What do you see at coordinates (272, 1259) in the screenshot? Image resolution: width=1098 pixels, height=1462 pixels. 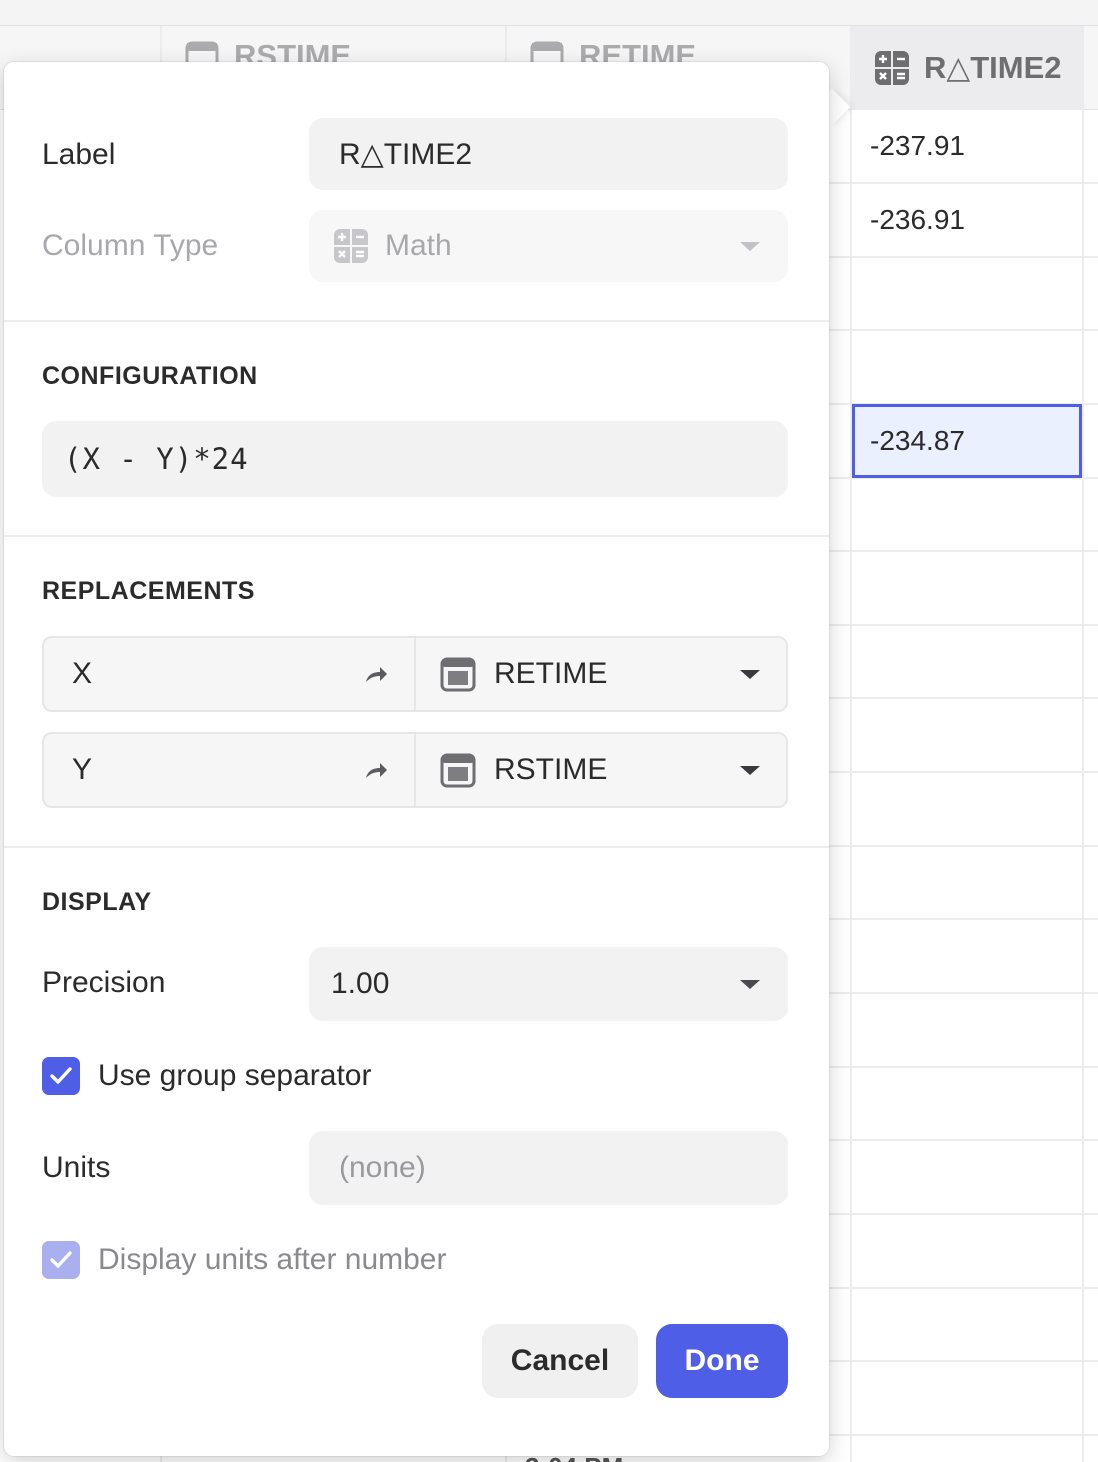 I see `units-after-number-label: Display units after number` at bounding box center [272, 1259].